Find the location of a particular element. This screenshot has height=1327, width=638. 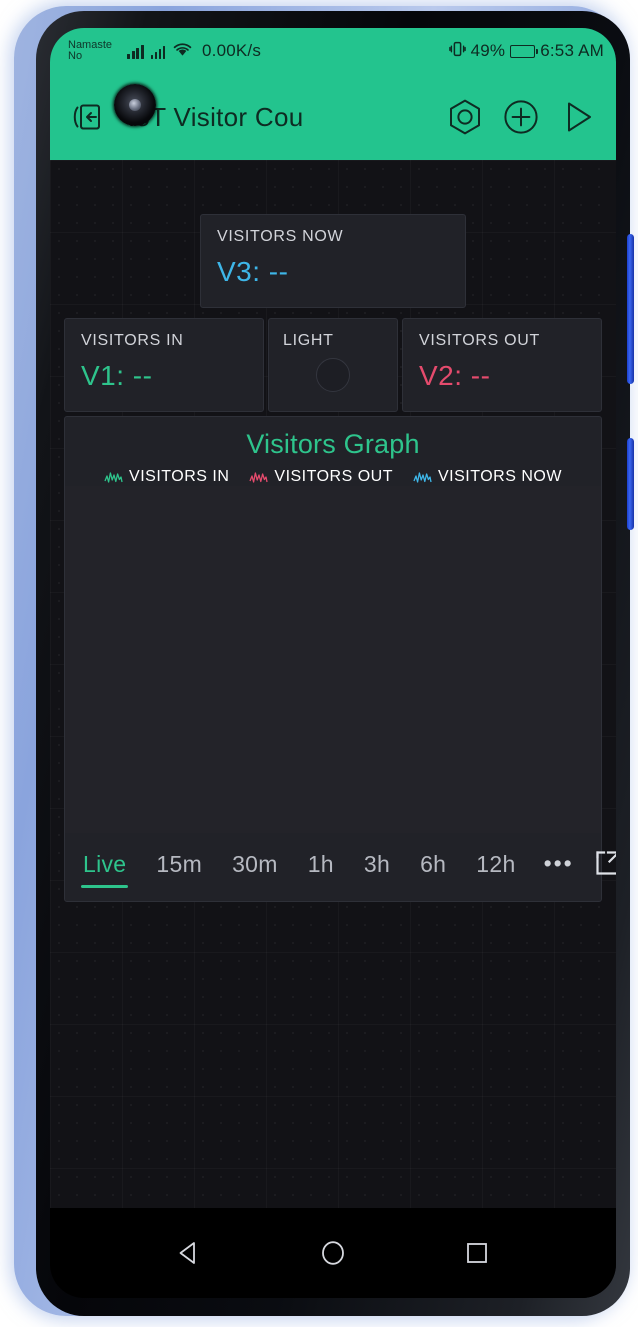

status-bar: Namaste No 0.00K/s 49% 6:53 AM is located at coordinates (333, 51).